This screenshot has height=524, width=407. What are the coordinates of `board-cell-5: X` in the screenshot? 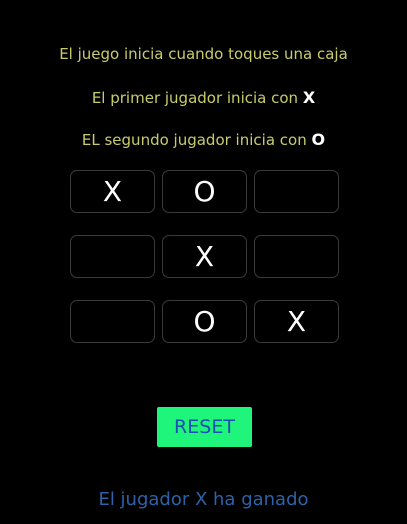 It's located at (204, 256).